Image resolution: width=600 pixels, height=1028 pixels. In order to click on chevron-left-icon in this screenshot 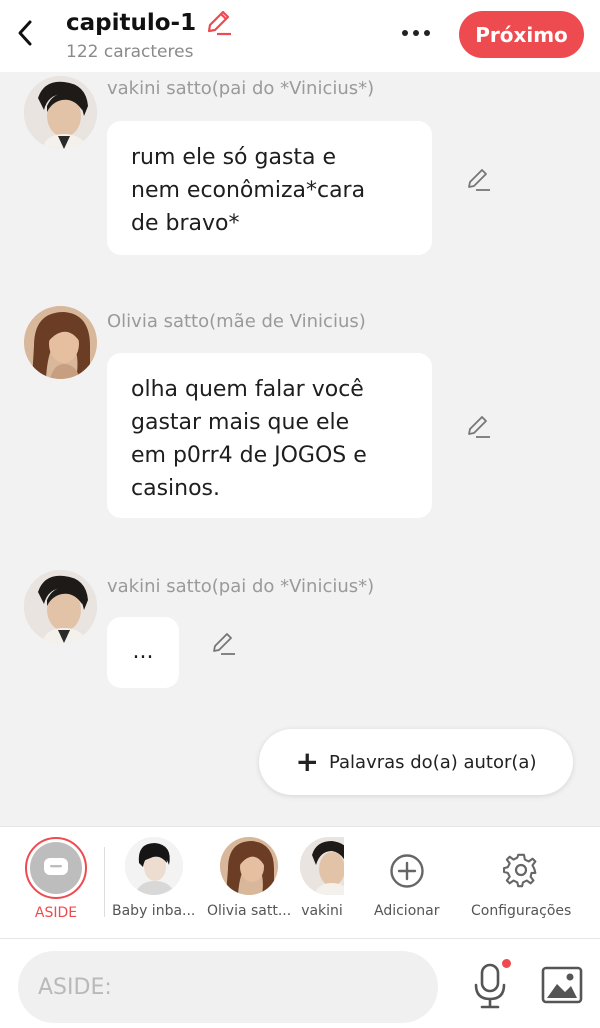, I will do `click(25, 33)`.